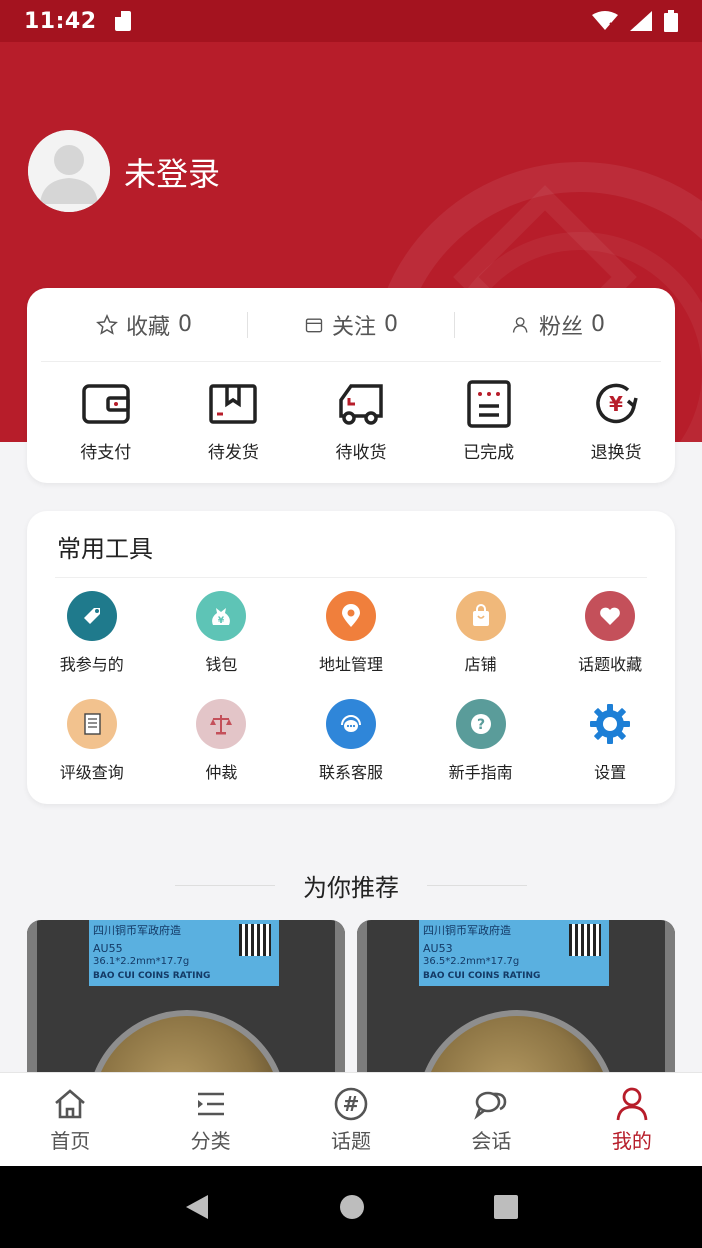  What do you see at coordinates (480, 664) in the screenshot?
I see `tool-label: 店铺` at bounding box center [480, 664].